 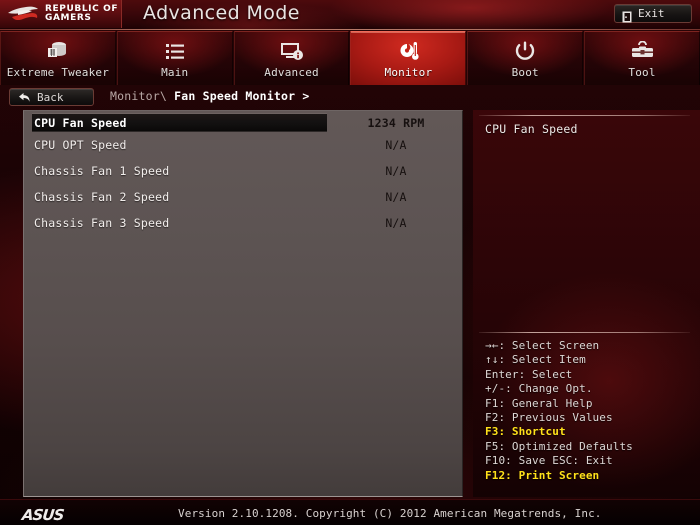 I want to click on asus-logo: ASUS, so click(x=43, y=515).